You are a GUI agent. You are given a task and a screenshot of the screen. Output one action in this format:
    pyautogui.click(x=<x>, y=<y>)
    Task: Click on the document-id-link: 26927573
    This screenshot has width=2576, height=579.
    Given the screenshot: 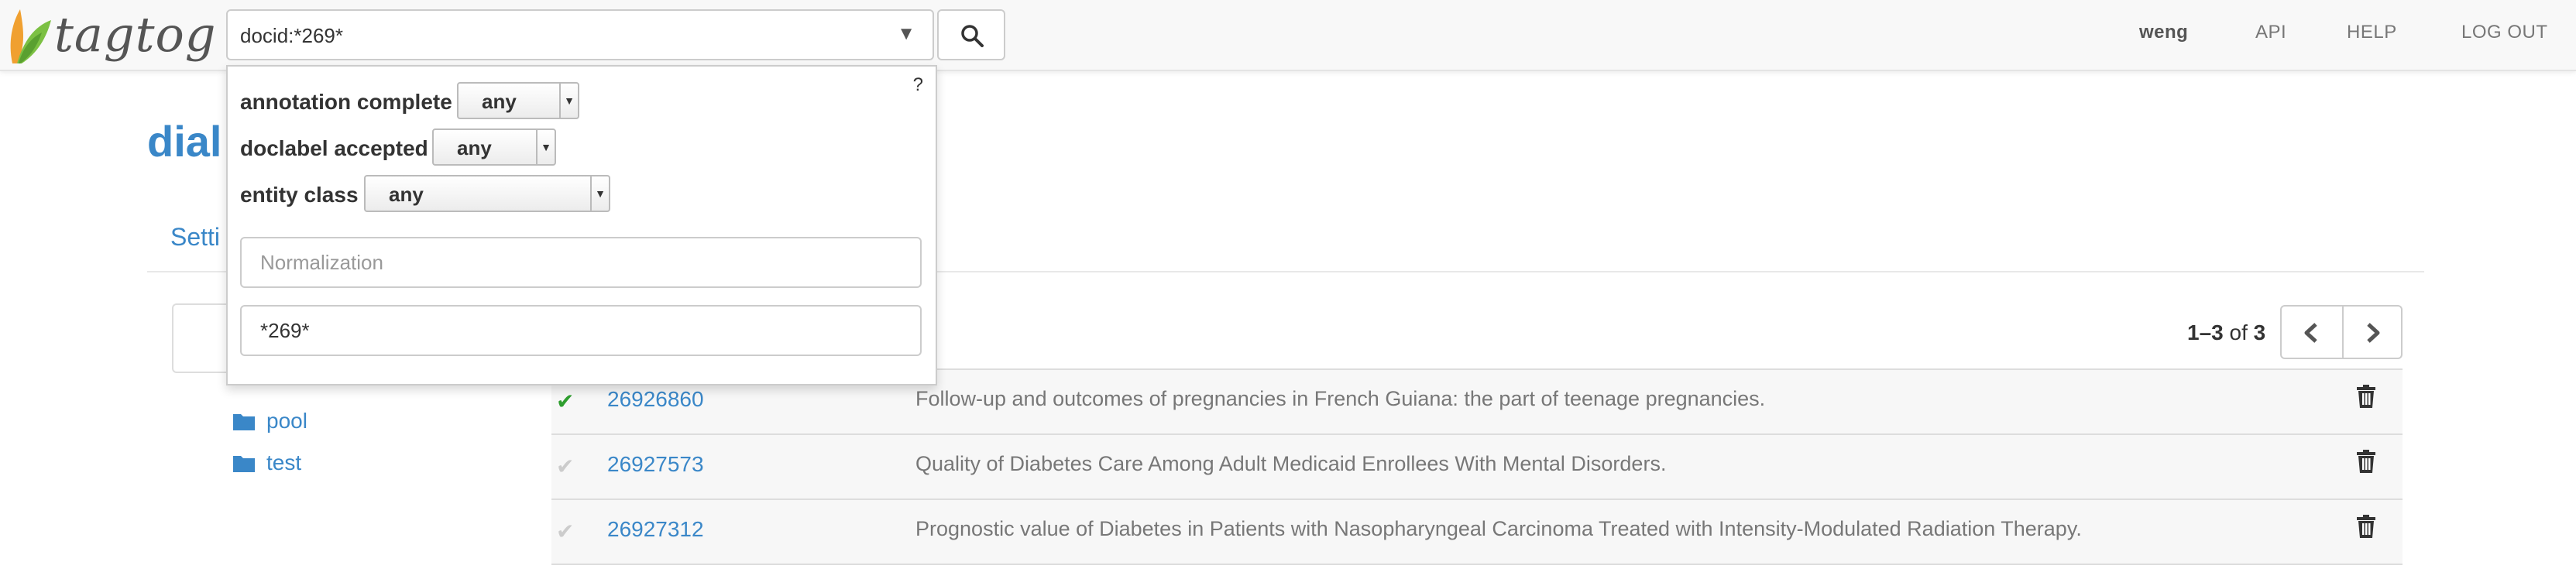 What is the action you would take?
    pyautogui.click(x=655, y=464)
    